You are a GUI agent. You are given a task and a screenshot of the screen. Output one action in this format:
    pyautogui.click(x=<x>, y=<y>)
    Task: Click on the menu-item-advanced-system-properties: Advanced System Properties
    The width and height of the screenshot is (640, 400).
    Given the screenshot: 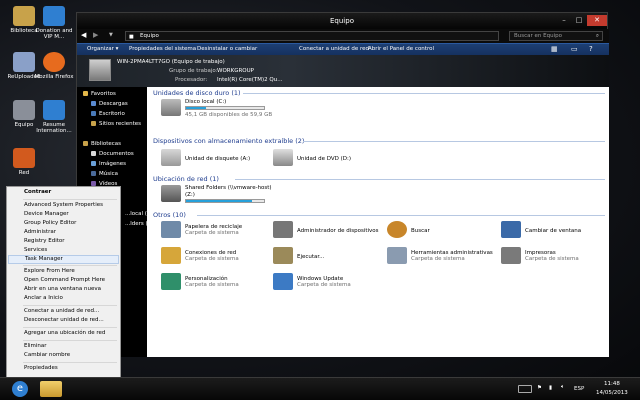 What is the action you would take?
    pyautogui.click(x=63, y=205)
    